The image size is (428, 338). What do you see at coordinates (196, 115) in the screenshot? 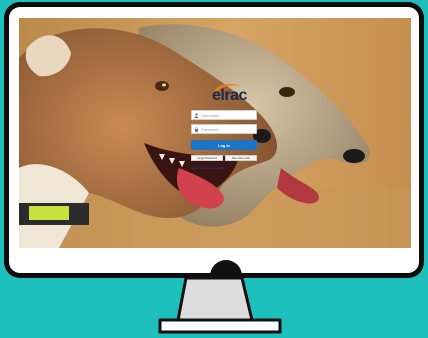
I see `user-icon` at bounding box center [196, 115].